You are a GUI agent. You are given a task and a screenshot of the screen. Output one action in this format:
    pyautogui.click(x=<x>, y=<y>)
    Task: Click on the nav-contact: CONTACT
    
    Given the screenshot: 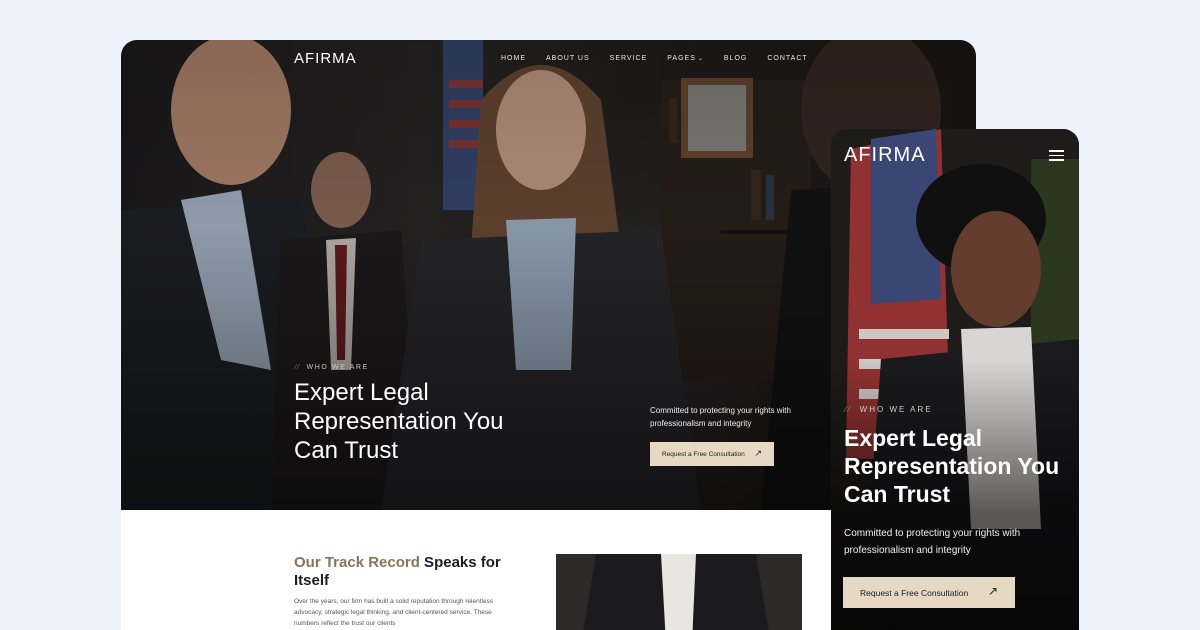 What is the action you would take?
    pyautogui.click(x=787, y=58)
    